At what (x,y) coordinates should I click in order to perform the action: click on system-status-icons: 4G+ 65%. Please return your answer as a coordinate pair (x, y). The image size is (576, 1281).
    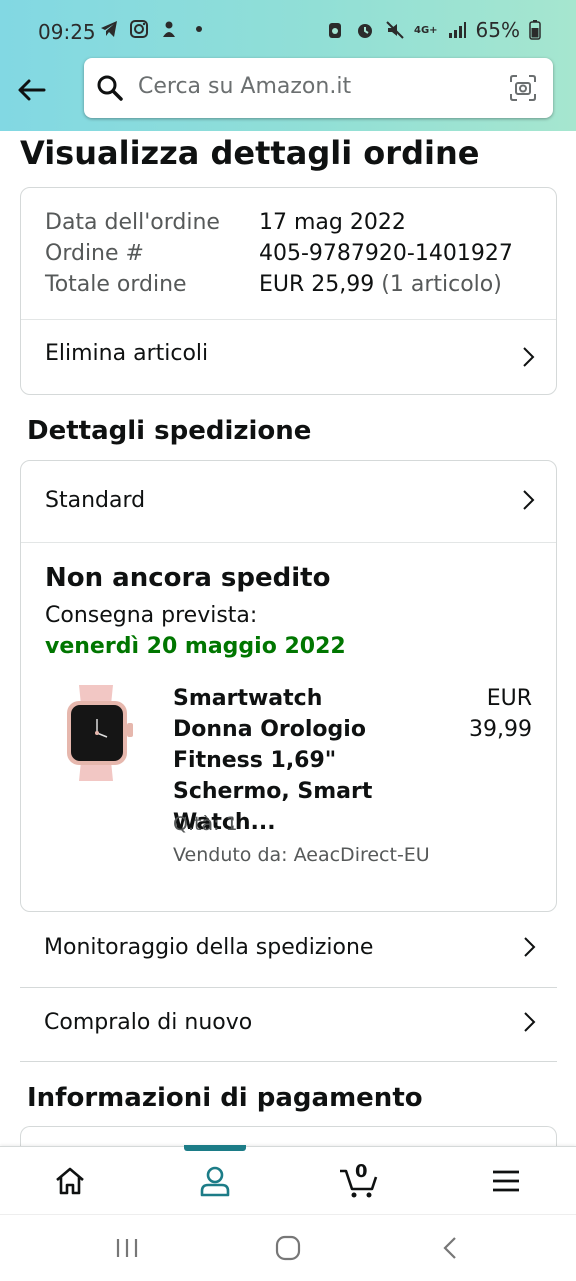
    Looking at the image, I should click on (433, 30).